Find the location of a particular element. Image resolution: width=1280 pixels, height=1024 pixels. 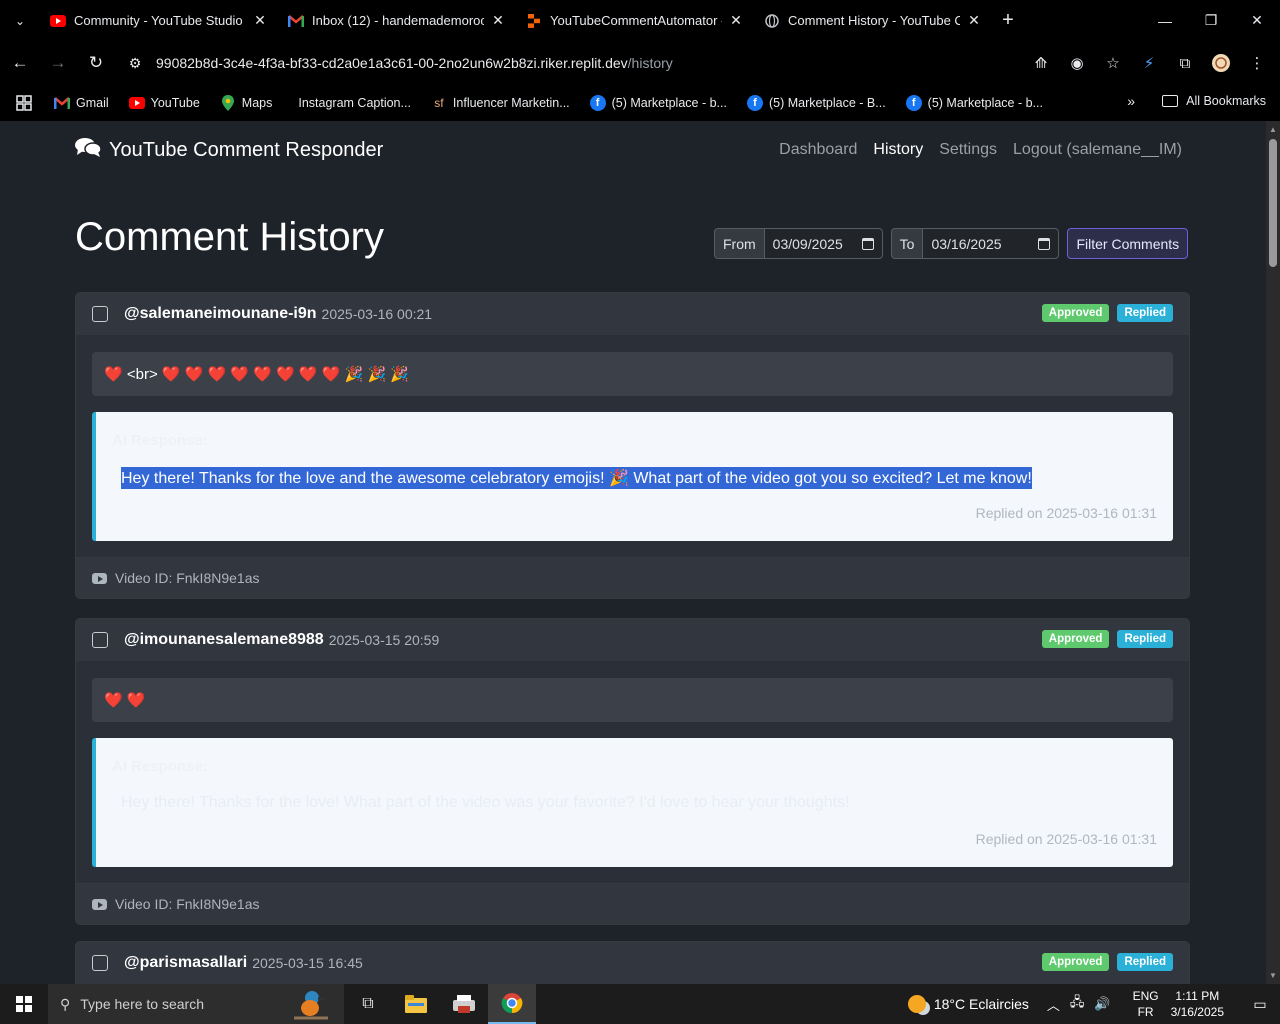

translate-icon: ⟰ is located at coordinates (1041, 63).